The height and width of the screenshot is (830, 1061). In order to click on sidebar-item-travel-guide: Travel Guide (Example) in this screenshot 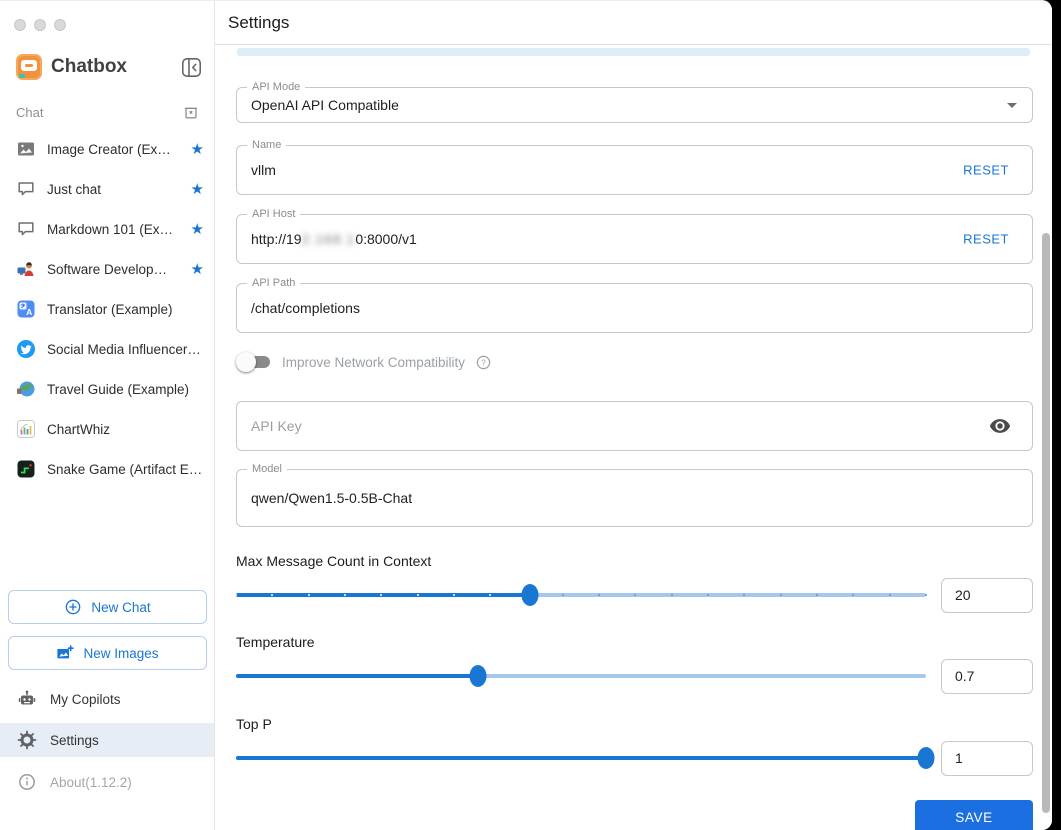, I will do `click(107, 389)`.